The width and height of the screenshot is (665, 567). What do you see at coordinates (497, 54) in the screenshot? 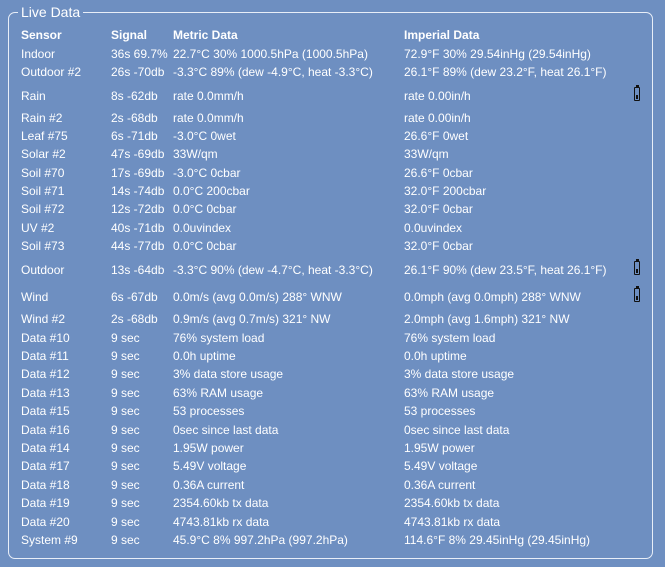
I see `imperial-value: 72.9°F 30% 29.54inHg (29.54inHg)` at bounding box center [497, 54].